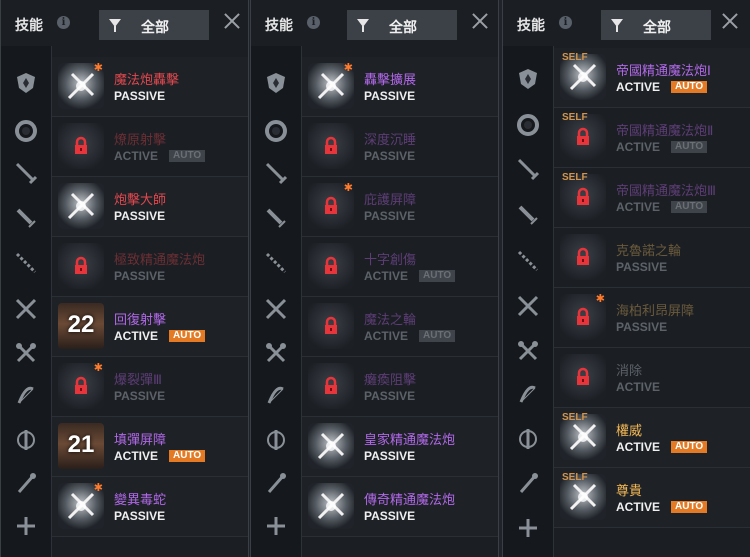  I want to click on skill-row: ✱ 爆裂彈Ⅲ PASSIVE, so click(150, 387).